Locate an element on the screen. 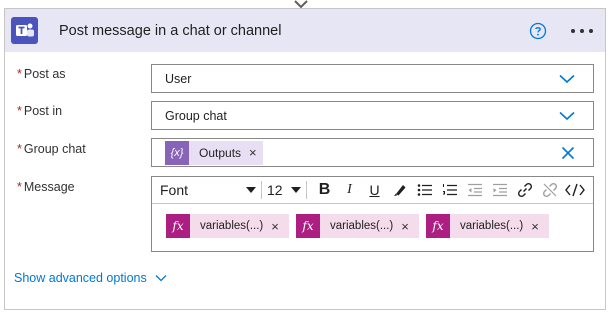 The width and height of the screenshot is (612, 316). clear-icon is located at coordinates (568, 153).